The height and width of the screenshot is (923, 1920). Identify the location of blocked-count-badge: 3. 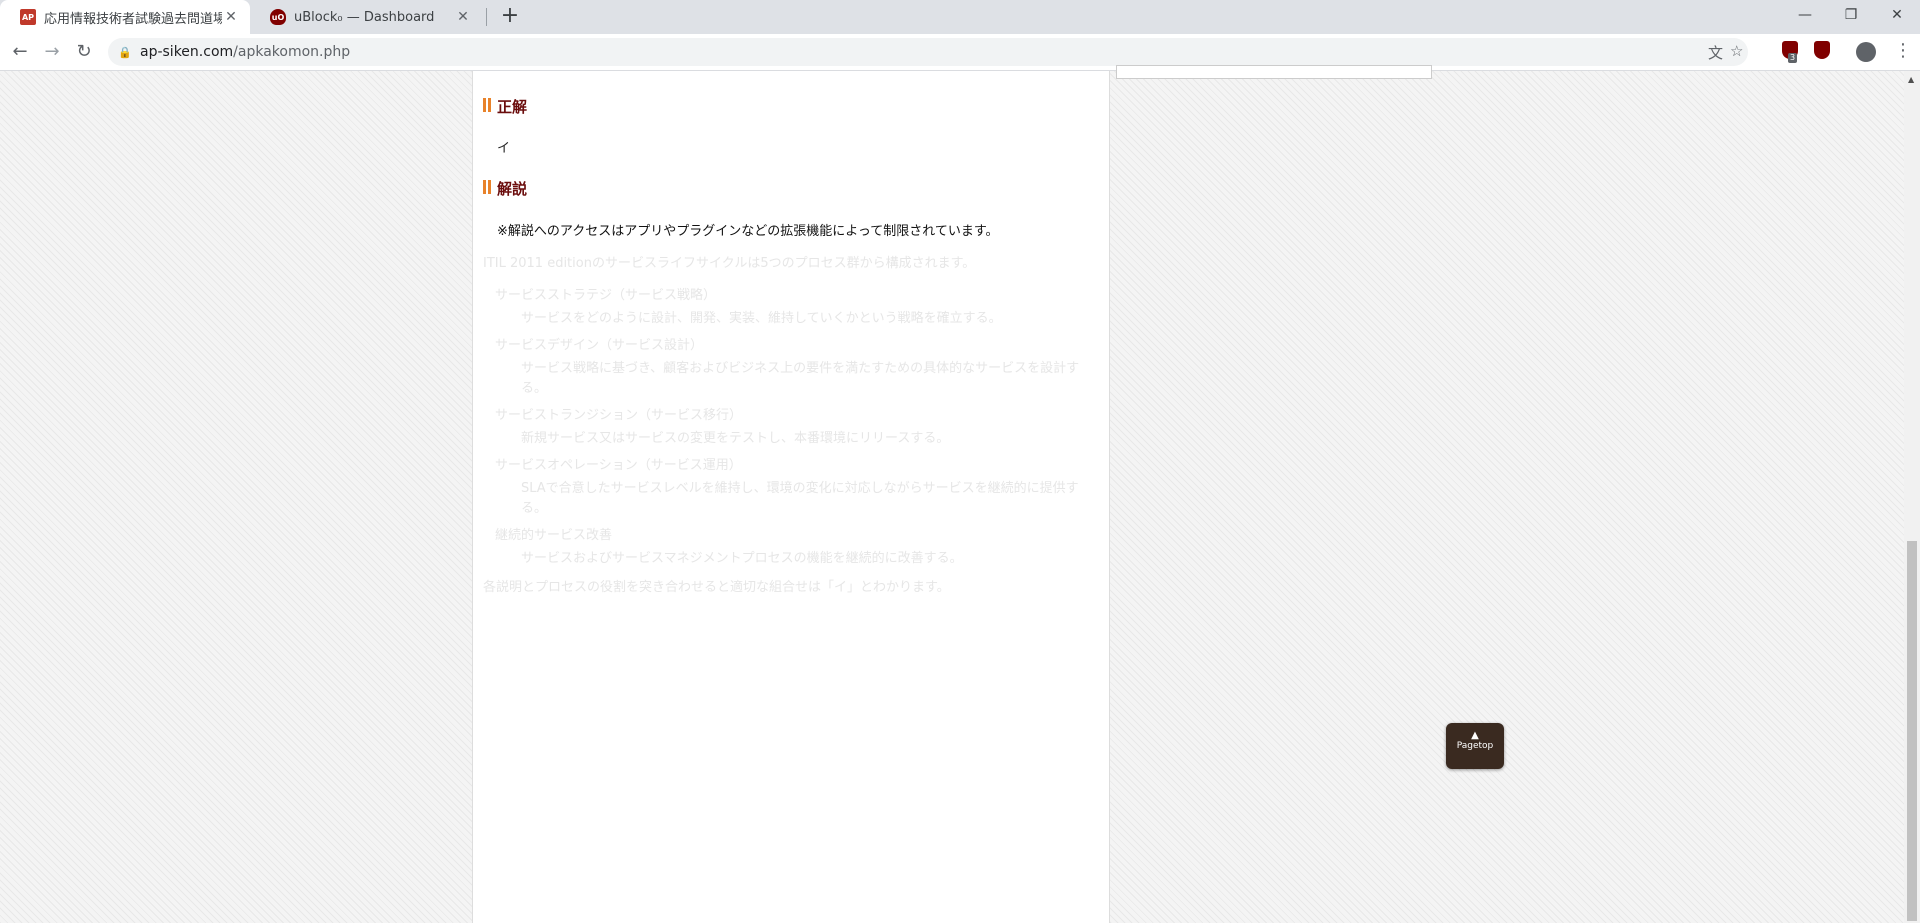
(1793, 58).